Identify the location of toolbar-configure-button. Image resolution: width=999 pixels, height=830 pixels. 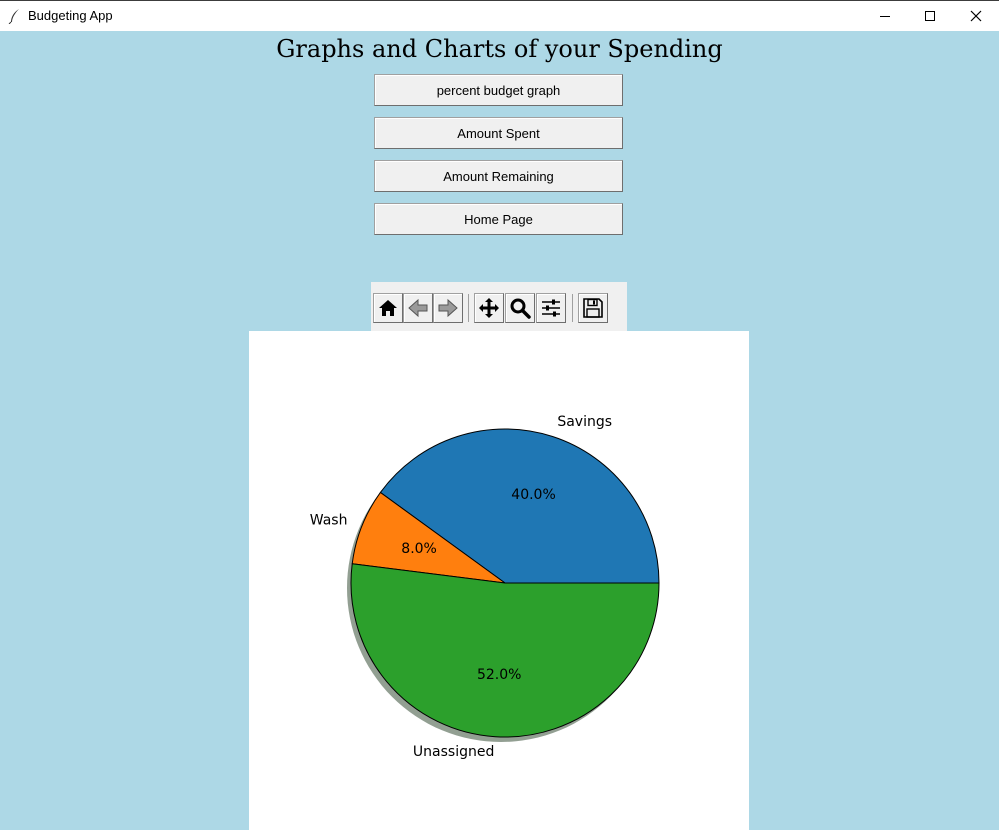
(551, 308).